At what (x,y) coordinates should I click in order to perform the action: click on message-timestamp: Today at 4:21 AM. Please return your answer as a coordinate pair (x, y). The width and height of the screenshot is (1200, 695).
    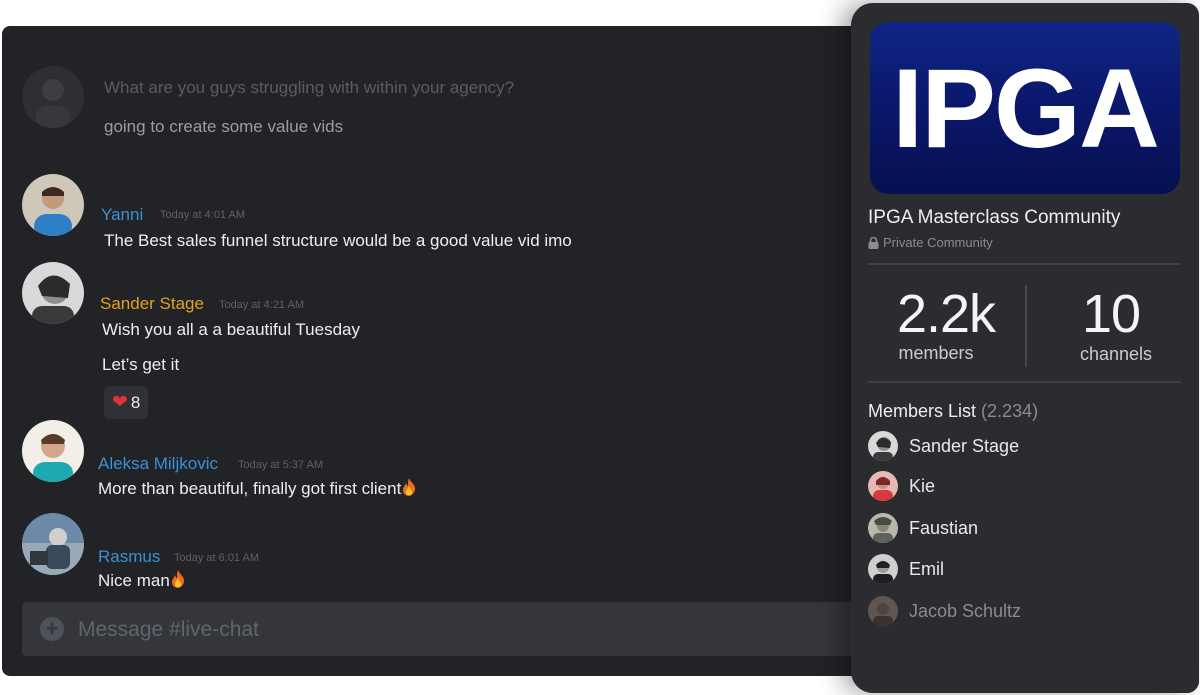
    Looking at the image, I should click on (261, 305).